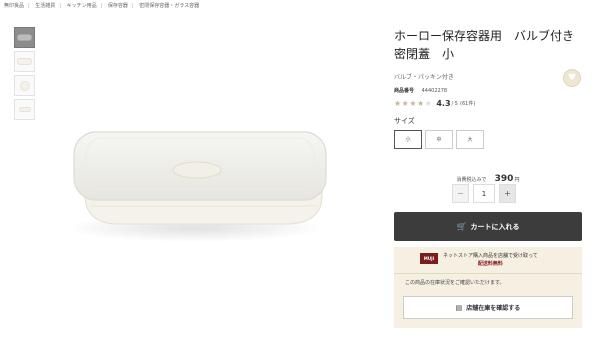  What do you see at coordinates (504, 179) in the screenshot?
I see `price-value: 390` at bounding box center [504, 179].